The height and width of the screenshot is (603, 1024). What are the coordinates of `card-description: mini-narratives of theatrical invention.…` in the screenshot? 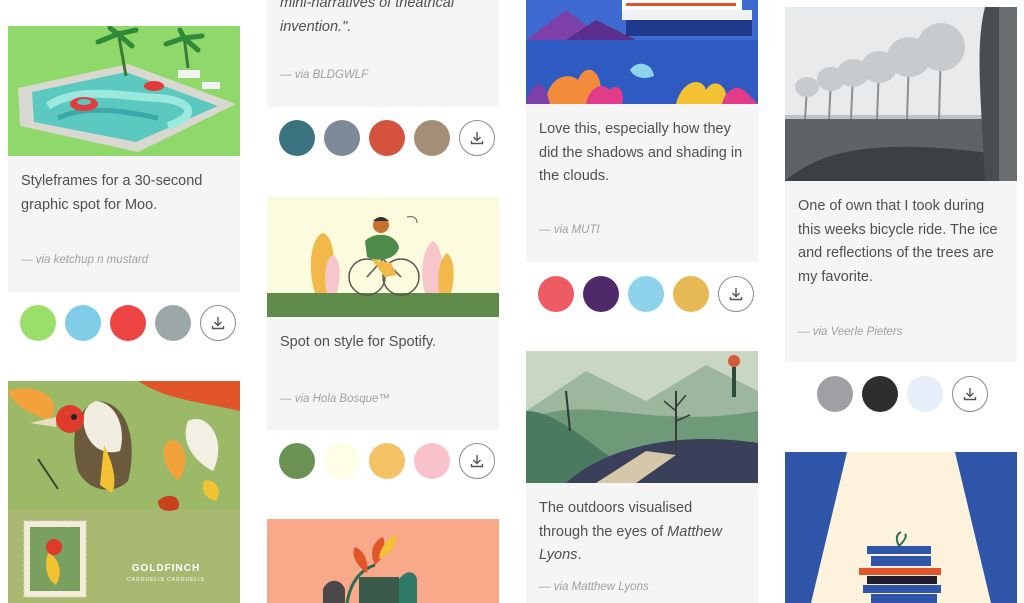 It's located at (367, 17).